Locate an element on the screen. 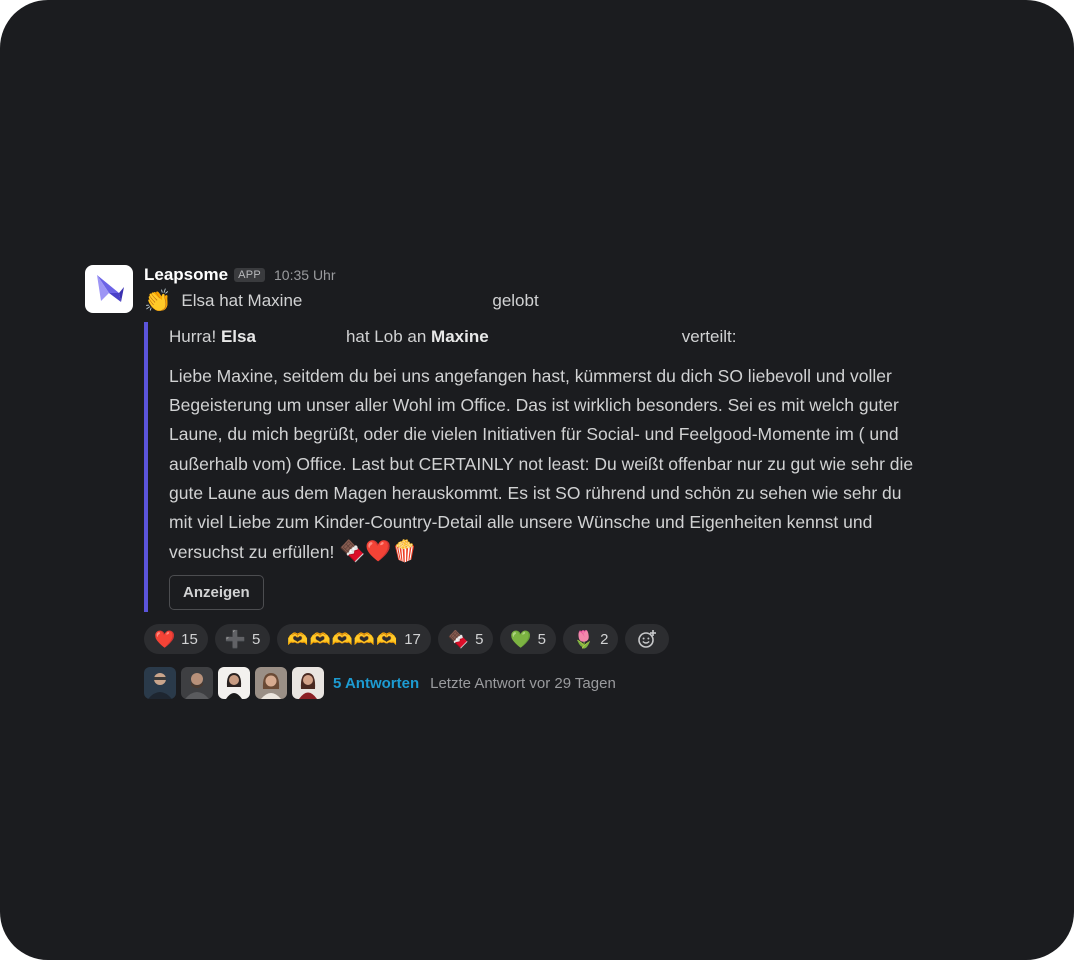  message-timestamp: 10:35 Uhr is located at coordinates (304, 275).